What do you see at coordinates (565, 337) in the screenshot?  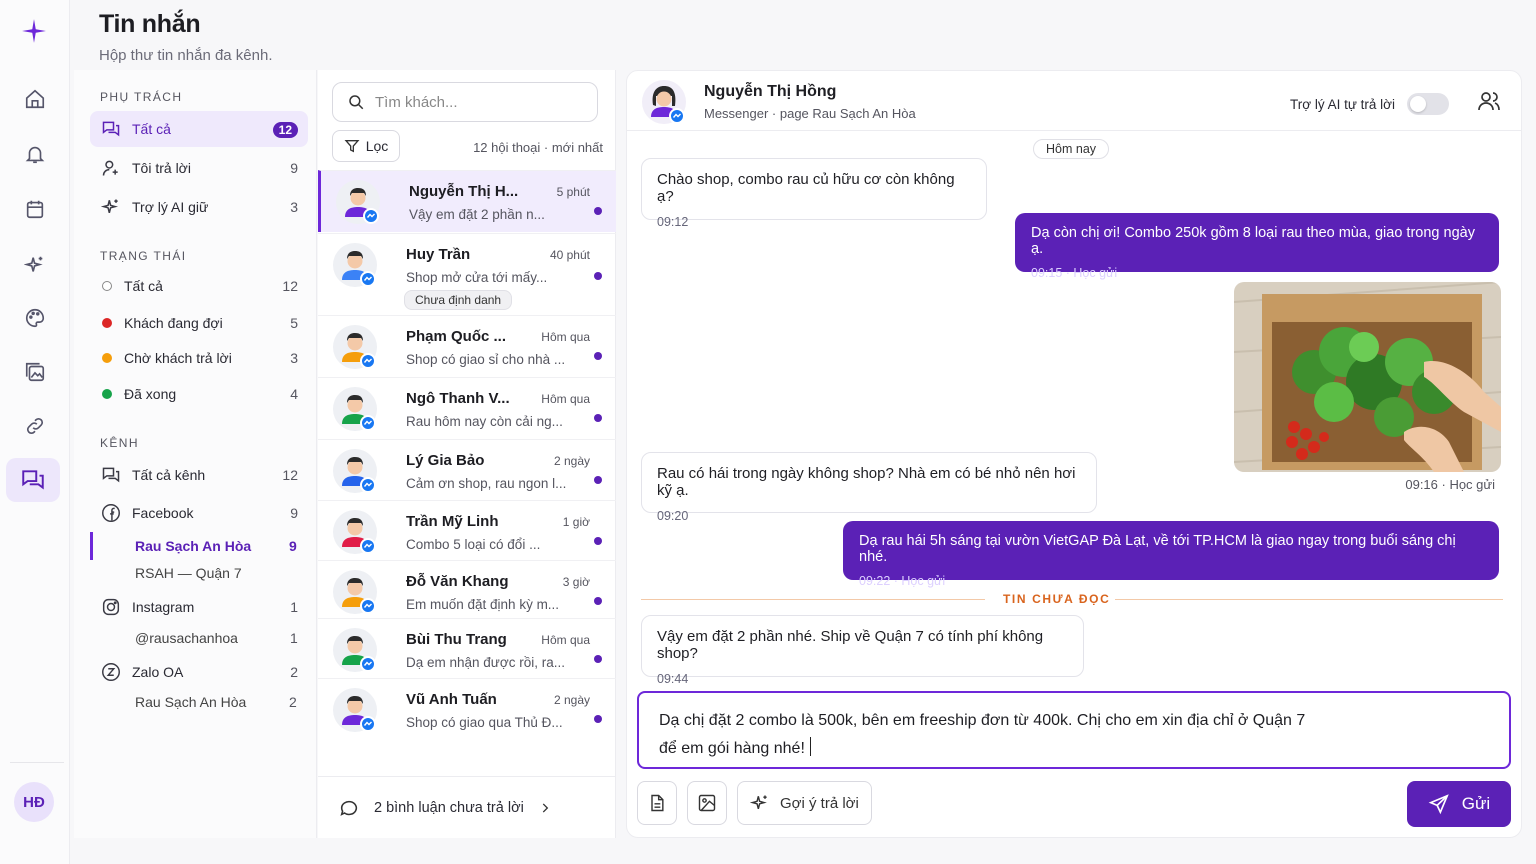 I see `conversation-time: Hôm qua` at bounding box center [565, 337].